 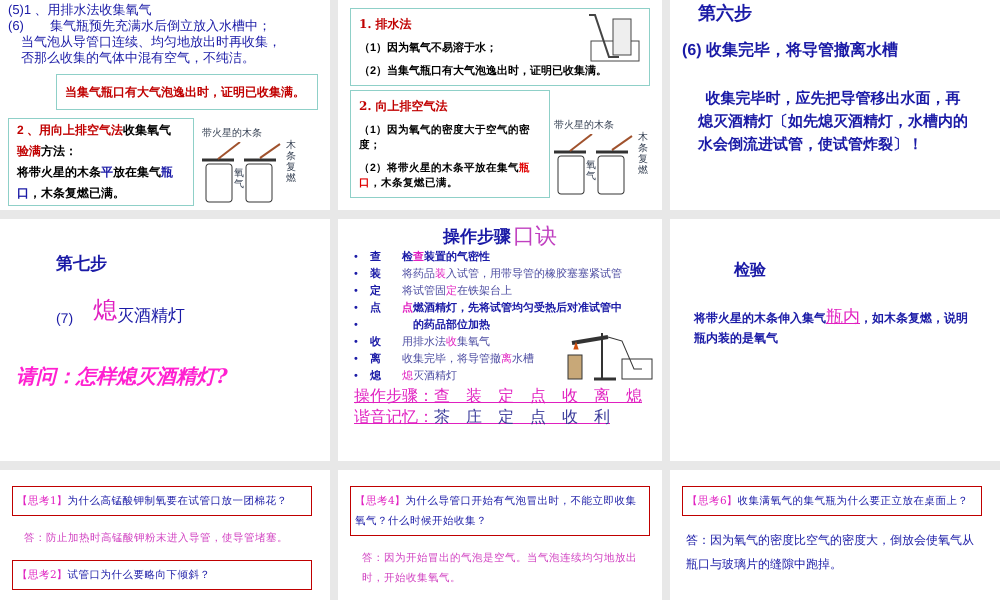 I want to click on question-box: 【思考2】试管口为什么要略向下倾斜？, so click(x=162, y=575).